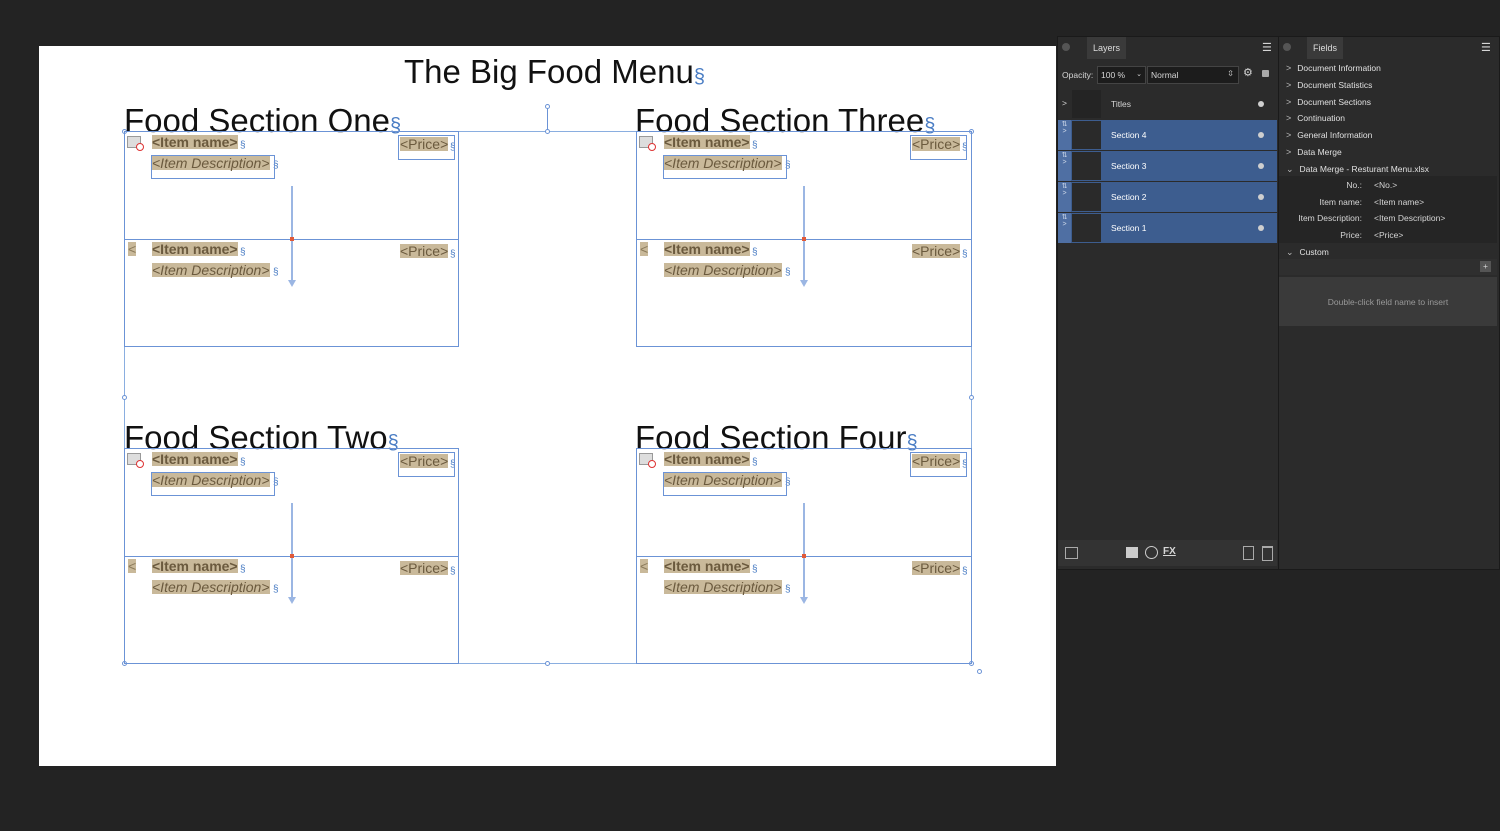 This screenshot has width=1500, height=831. Describe the element at coordinates (1333, 68) in the screenshot. I see `field-group-document-information: > Document Information` at that location.